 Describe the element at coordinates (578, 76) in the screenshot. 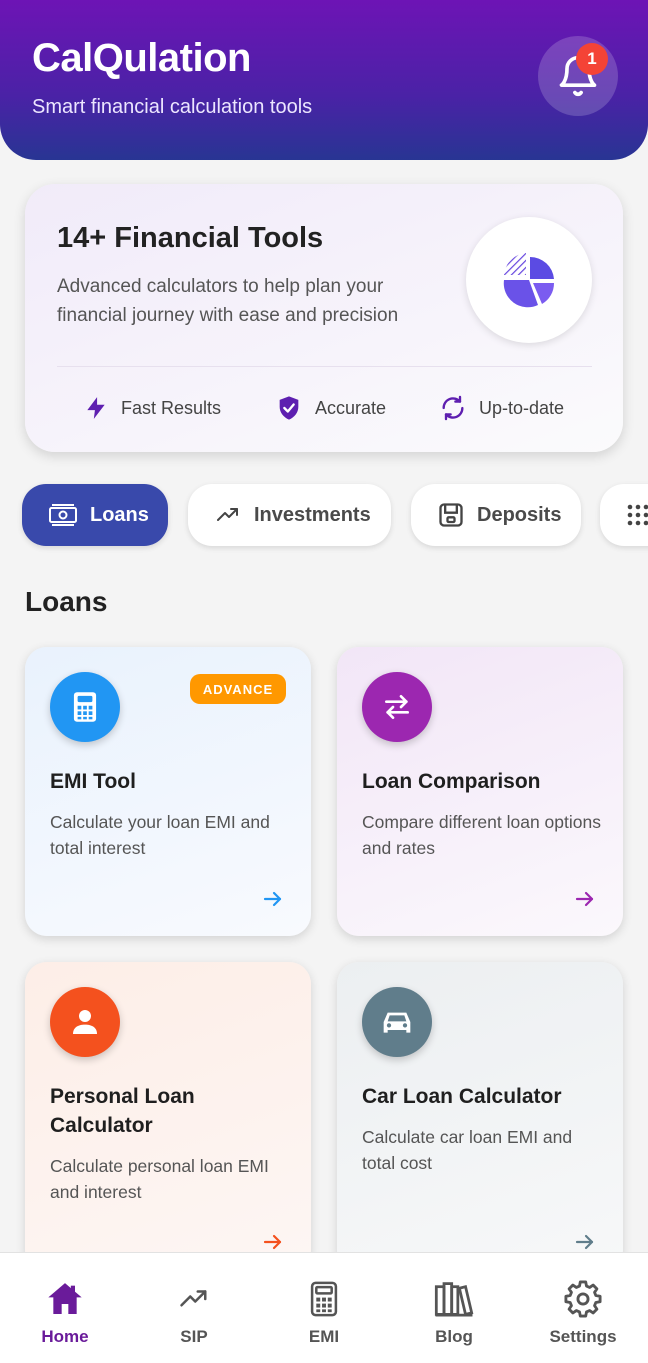

I see `notifications-button` at that location.